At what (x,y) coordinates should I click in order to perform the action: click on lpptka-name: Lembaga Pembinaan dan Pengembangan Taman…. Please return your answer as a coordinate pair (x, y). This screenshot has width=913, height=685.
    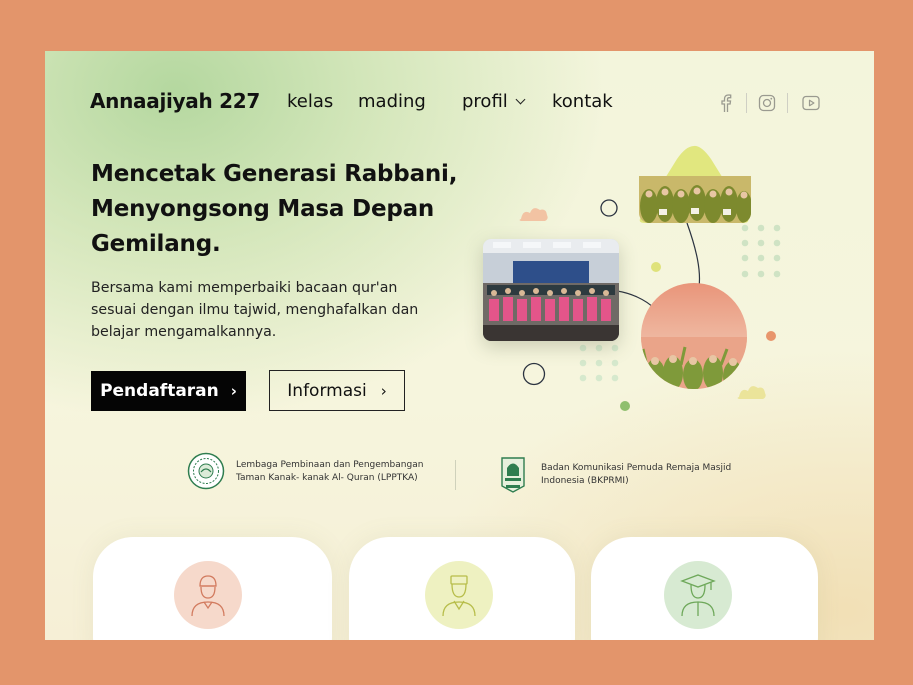
    Looking at the image, I should click on (330, 471).